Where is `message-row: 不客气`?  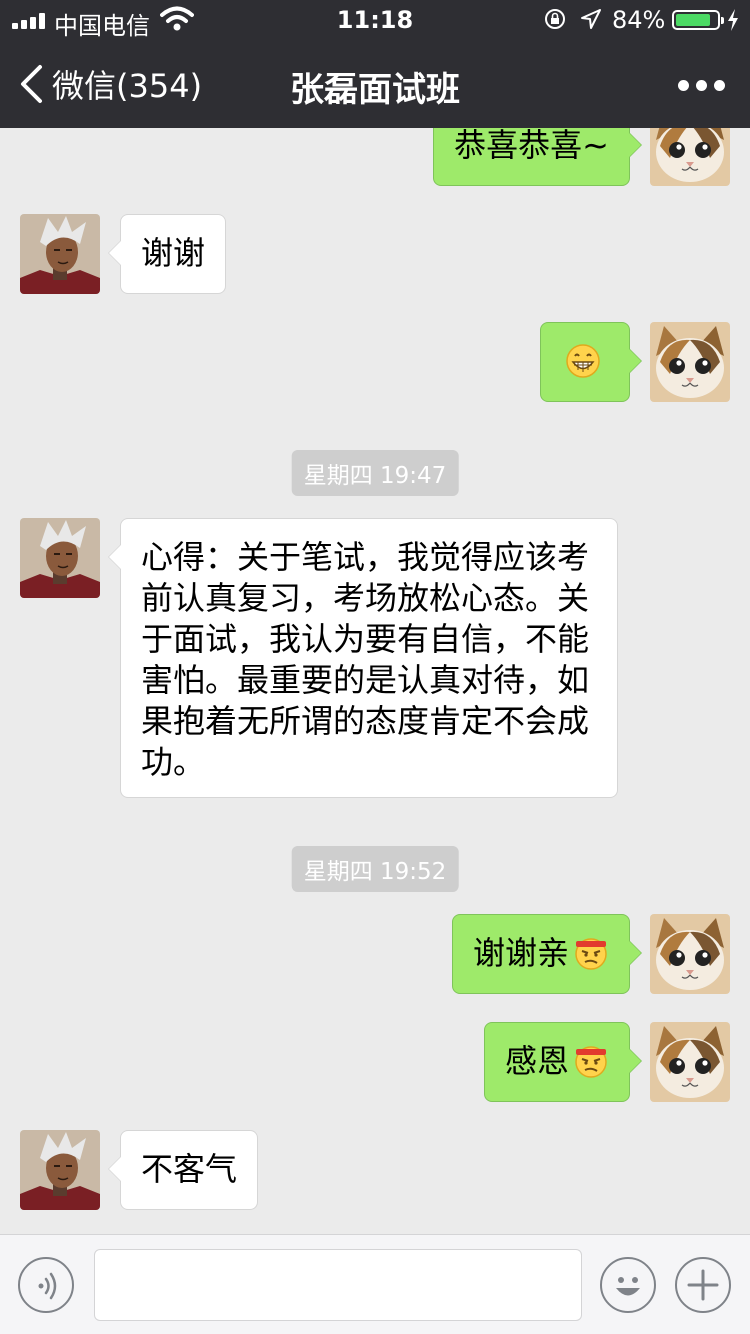 message-row: 不客气 is located at coordinates (375, 1170).